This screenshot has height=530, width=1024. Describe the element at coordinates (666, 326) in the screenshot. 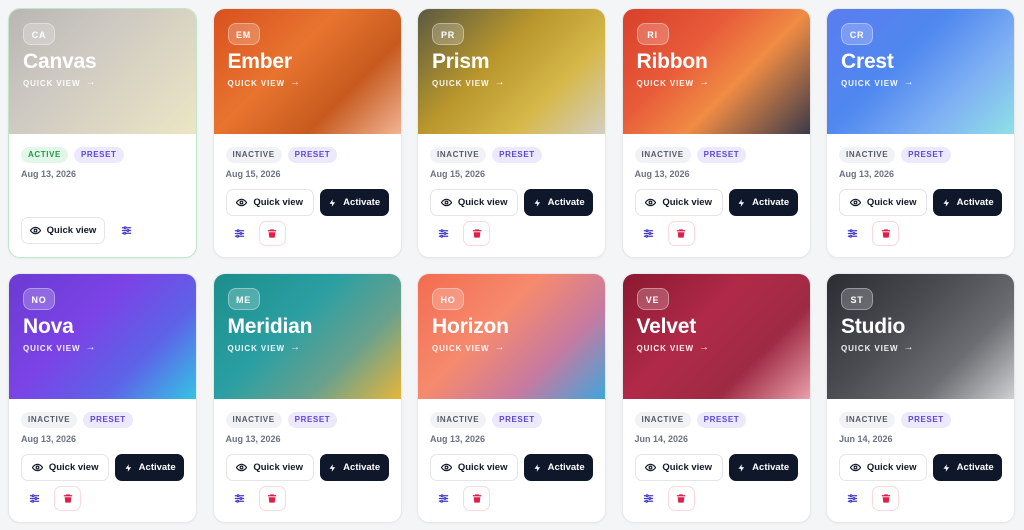

I see `card-title: Velvet` at that location.